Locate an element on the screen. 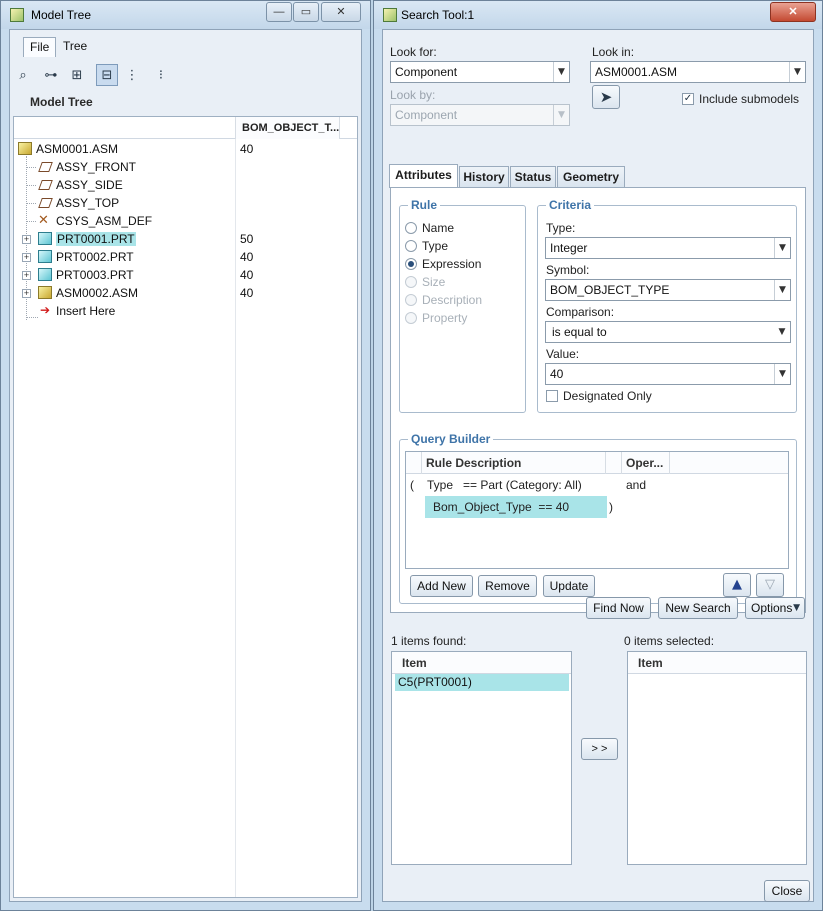  operator-cell: and is located at coordinates (636, 485).